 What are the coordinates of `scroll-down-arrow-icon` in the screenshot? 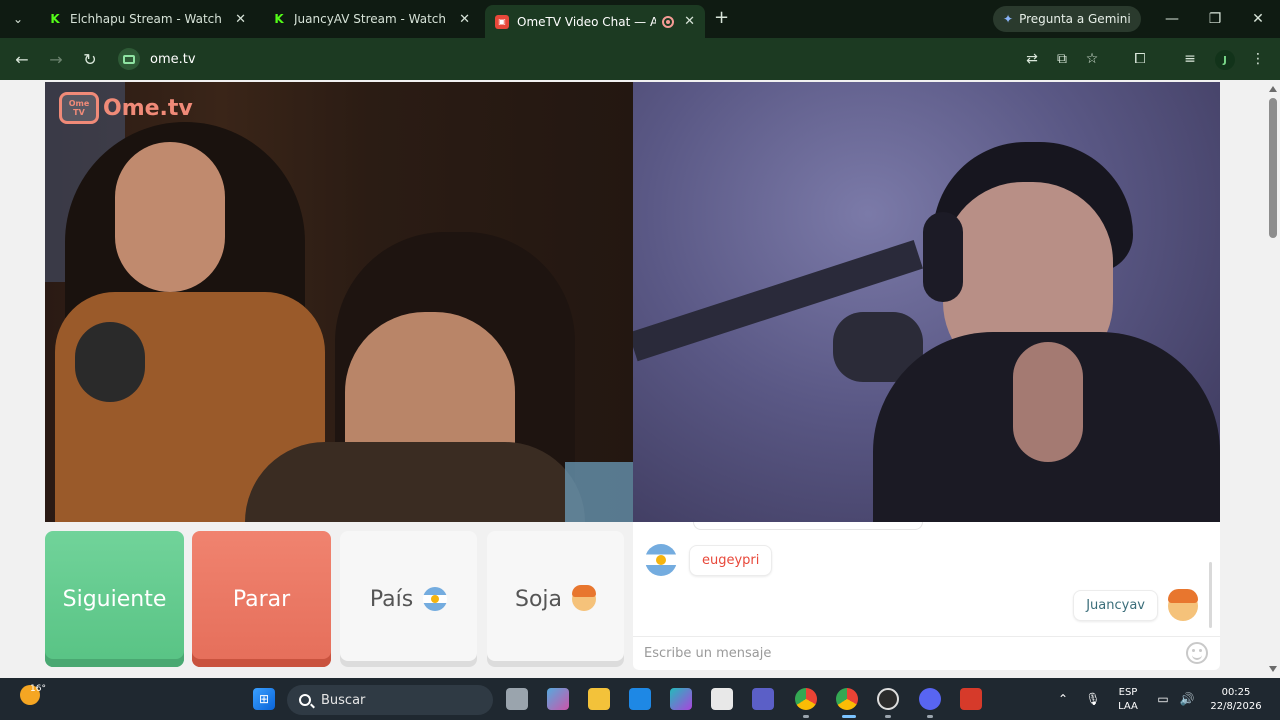 It's located at (1273, 669).